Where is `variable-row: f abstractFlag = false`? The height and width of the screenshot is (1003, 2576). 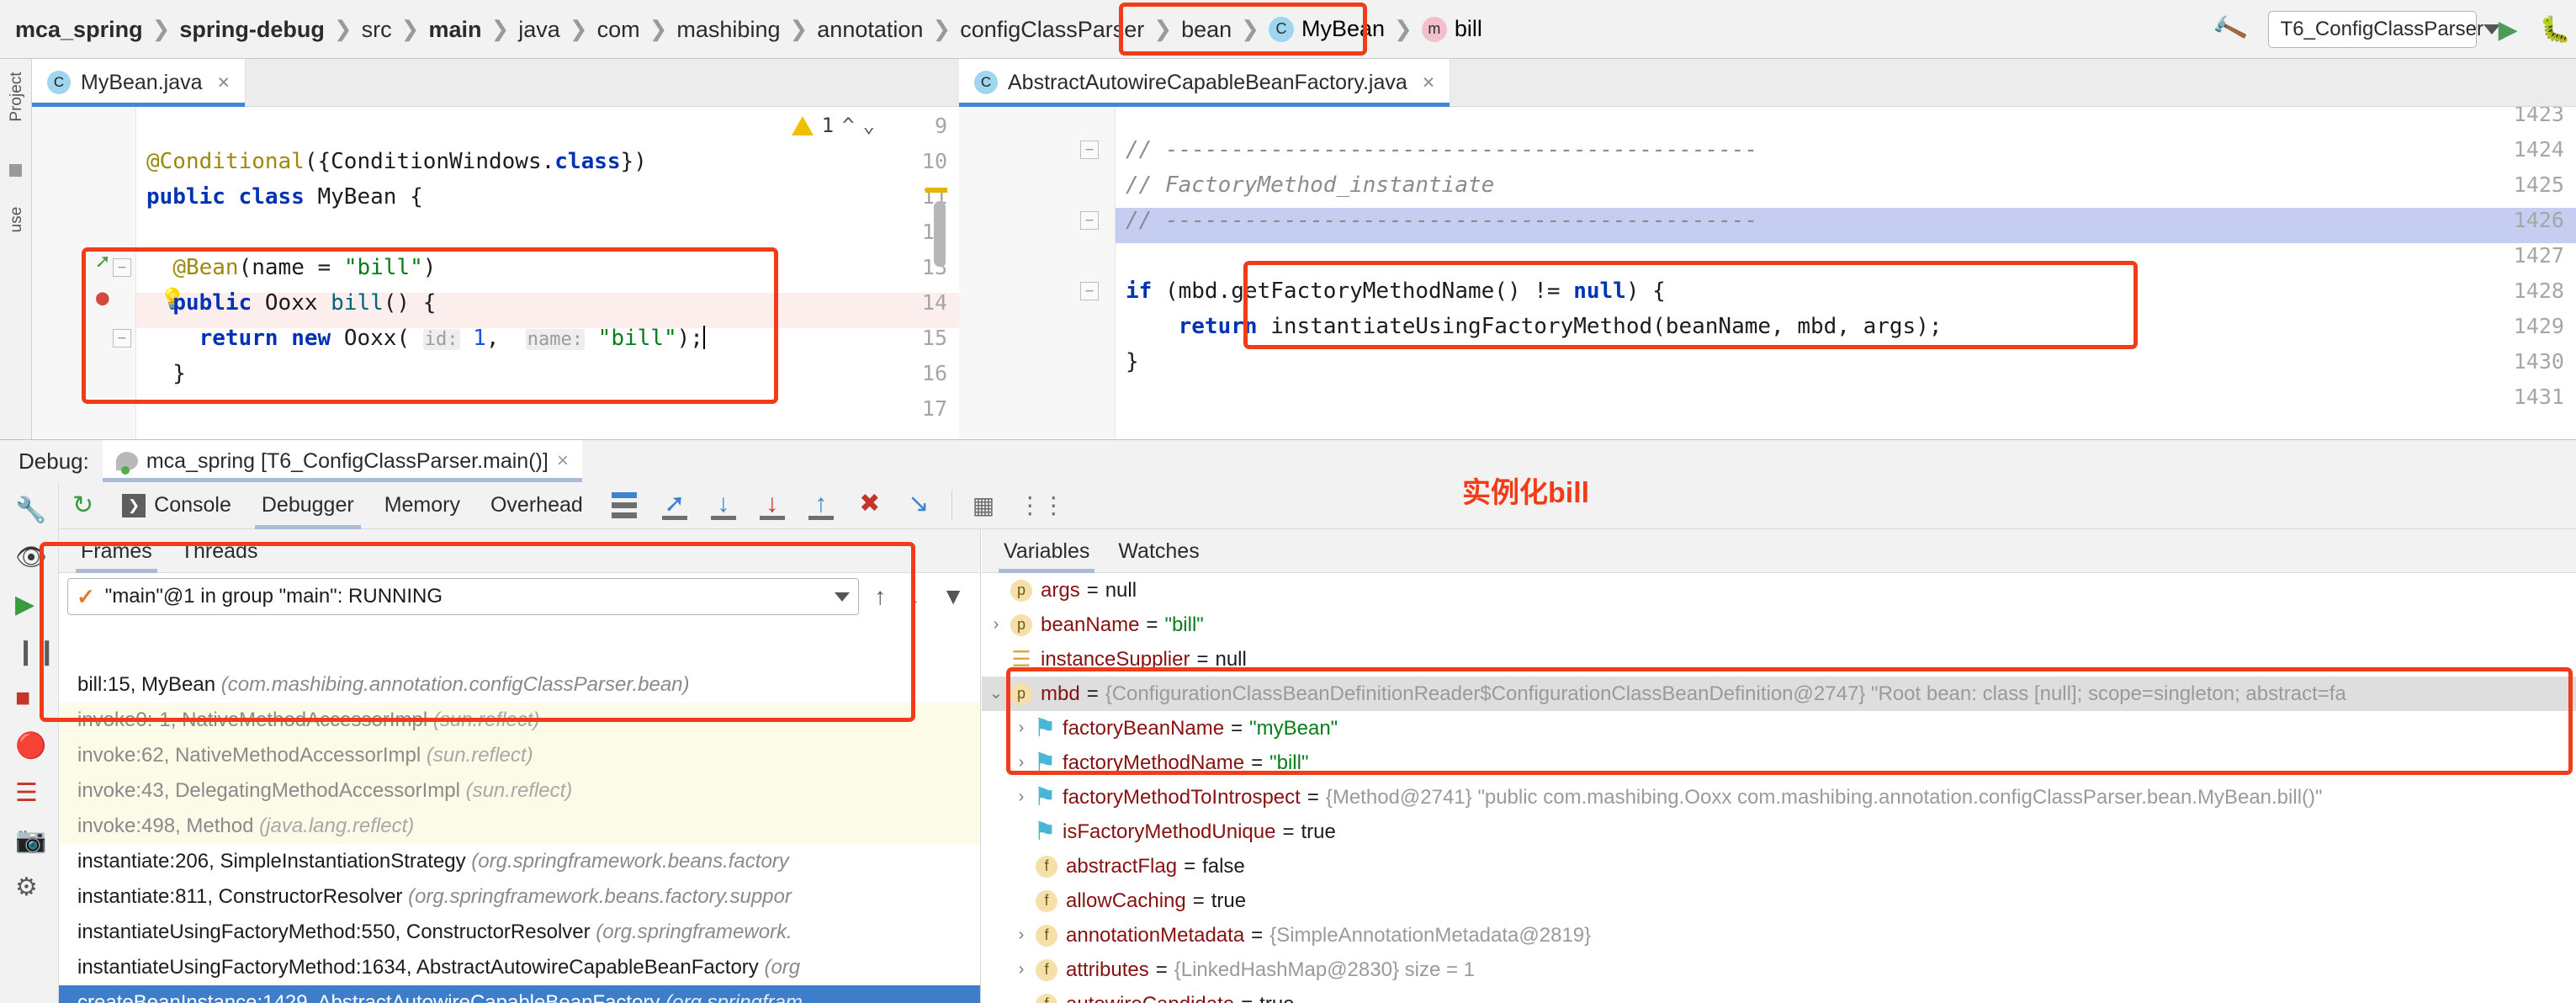 variable-row: f abstractFlag = false is located at coordinates (1779, 866).